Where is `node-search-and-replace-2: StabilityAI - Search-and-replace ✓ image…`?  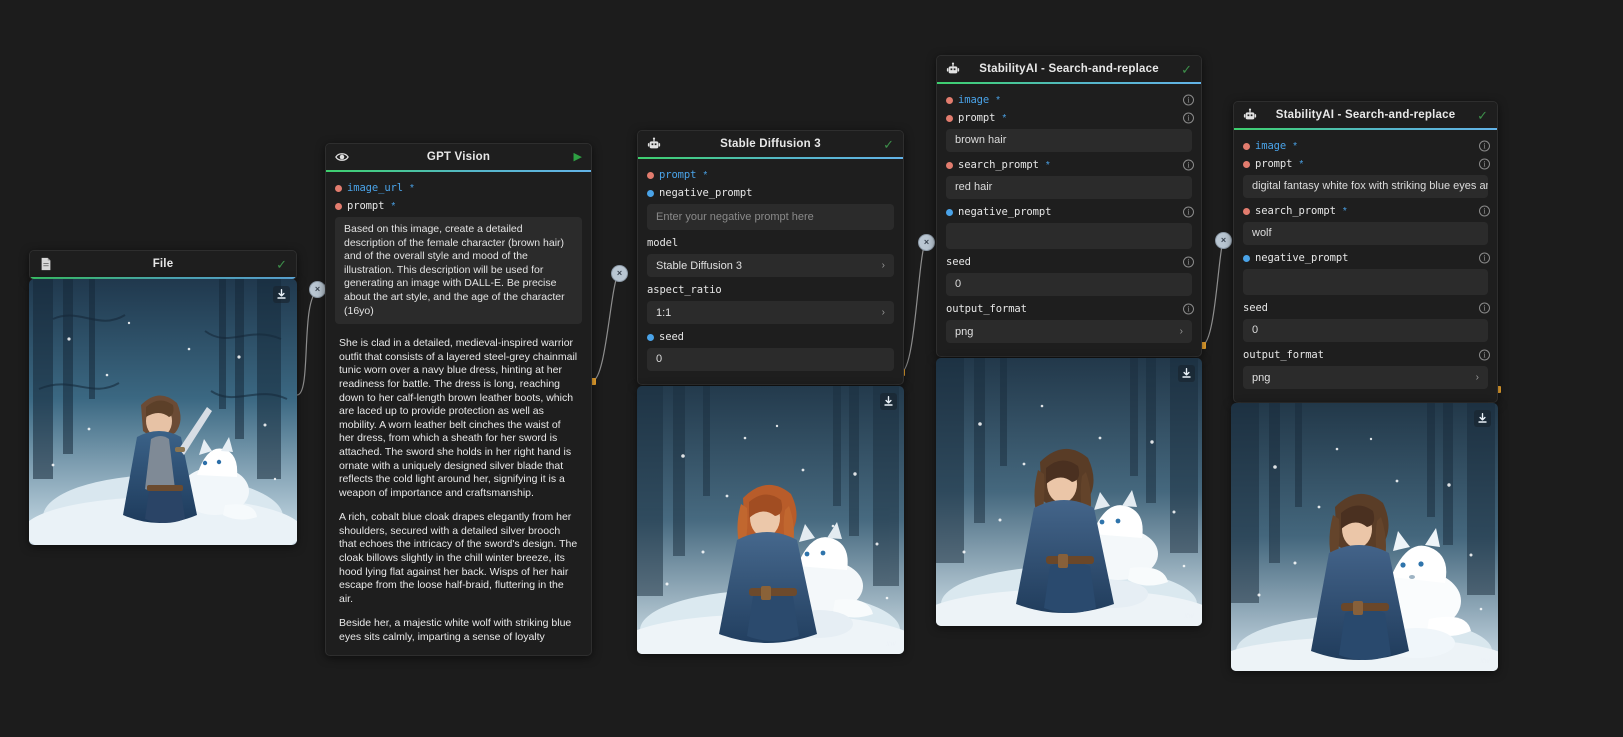
node-search-and-replace-2: StabilityAI - Search-and-replace ✓ image… is located at coordinates (1365, 252).